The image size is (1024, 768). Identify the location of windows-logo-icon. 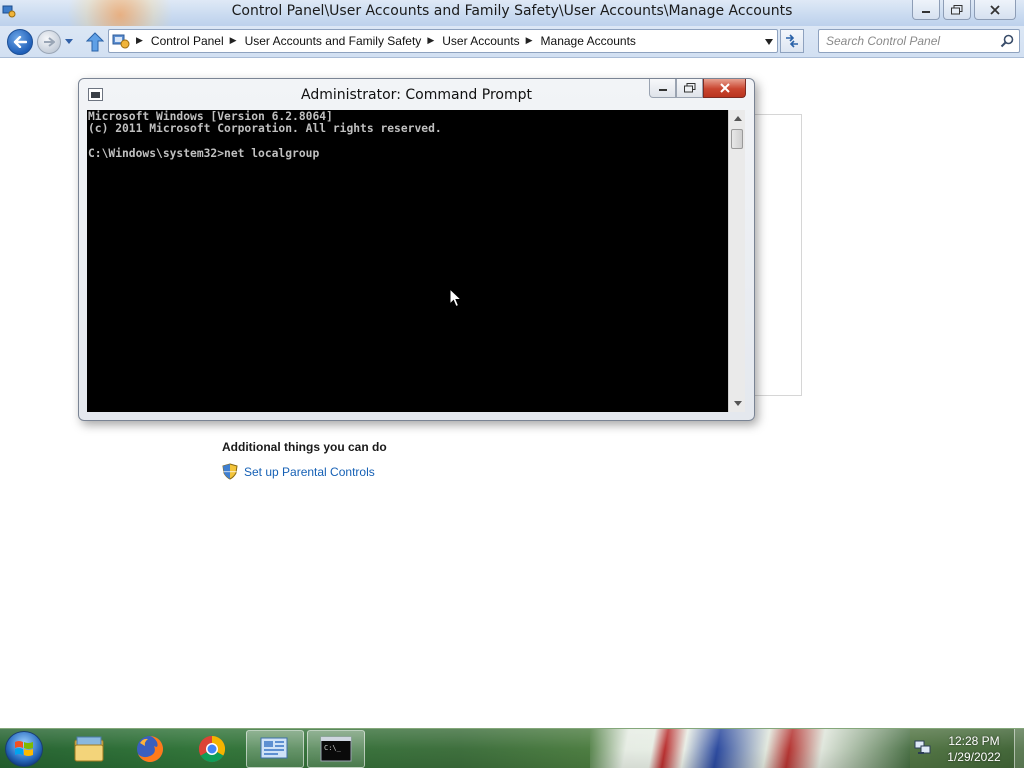
(24, 748).